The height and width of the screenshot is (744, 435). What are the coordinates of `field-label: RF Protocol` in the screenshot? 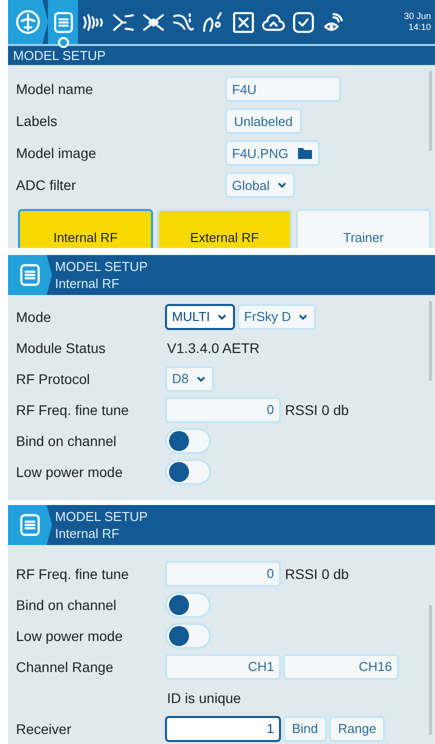 It's located at (53, 378).